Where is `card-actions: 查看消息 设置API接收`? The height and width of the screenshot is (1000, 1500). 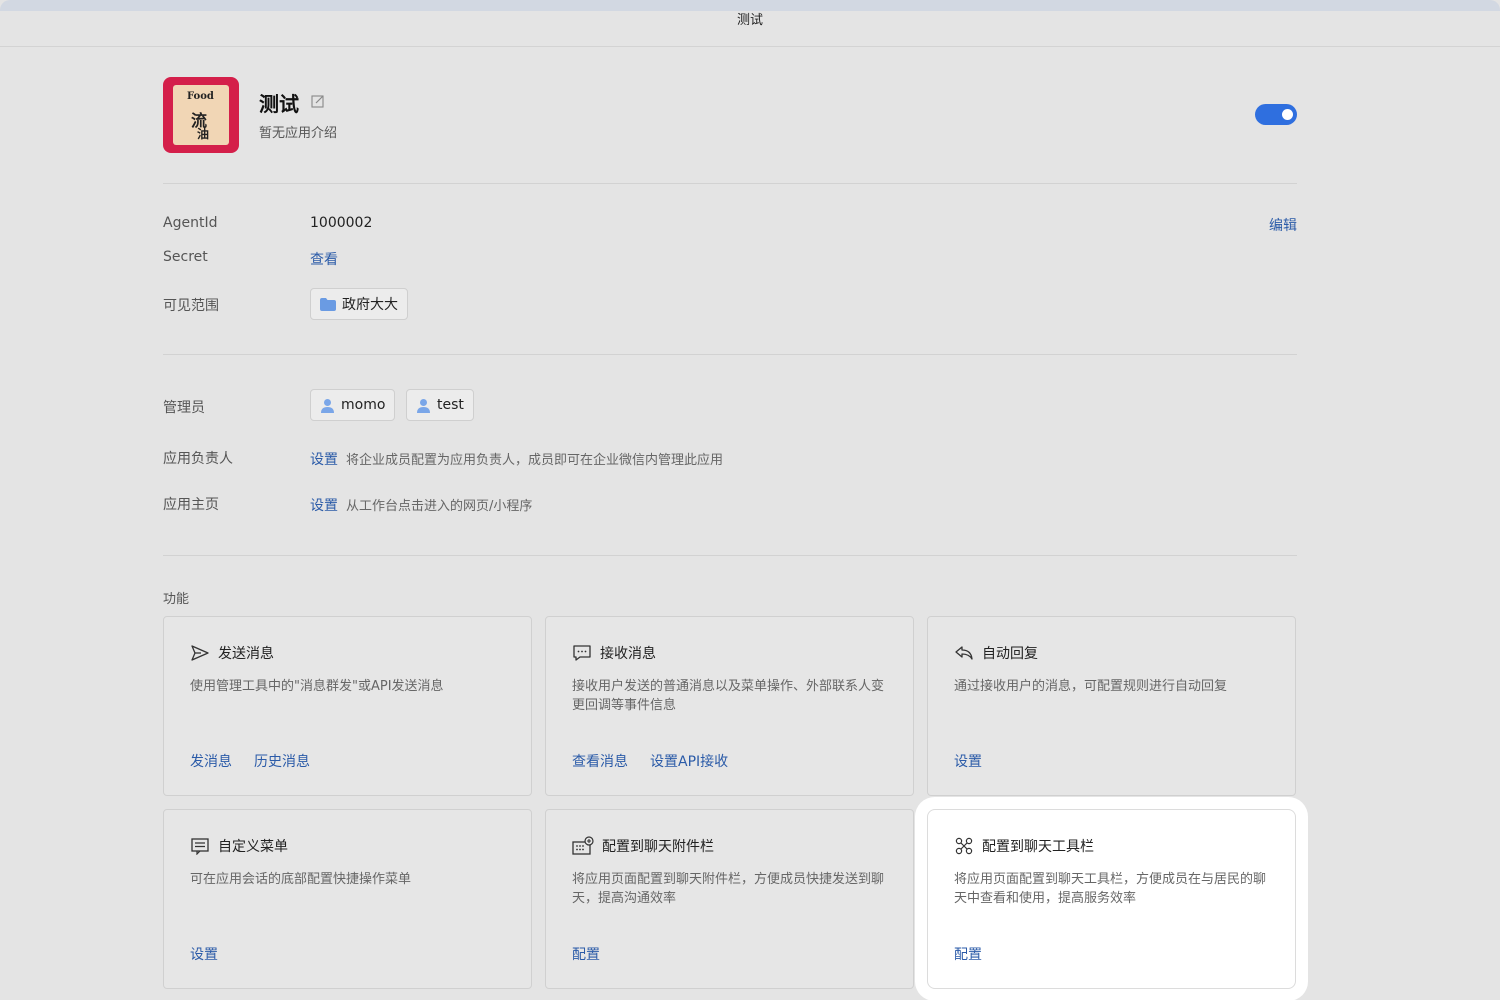 card-actions: 查看消息 设置API接收 is located at coordinates (650, 761).